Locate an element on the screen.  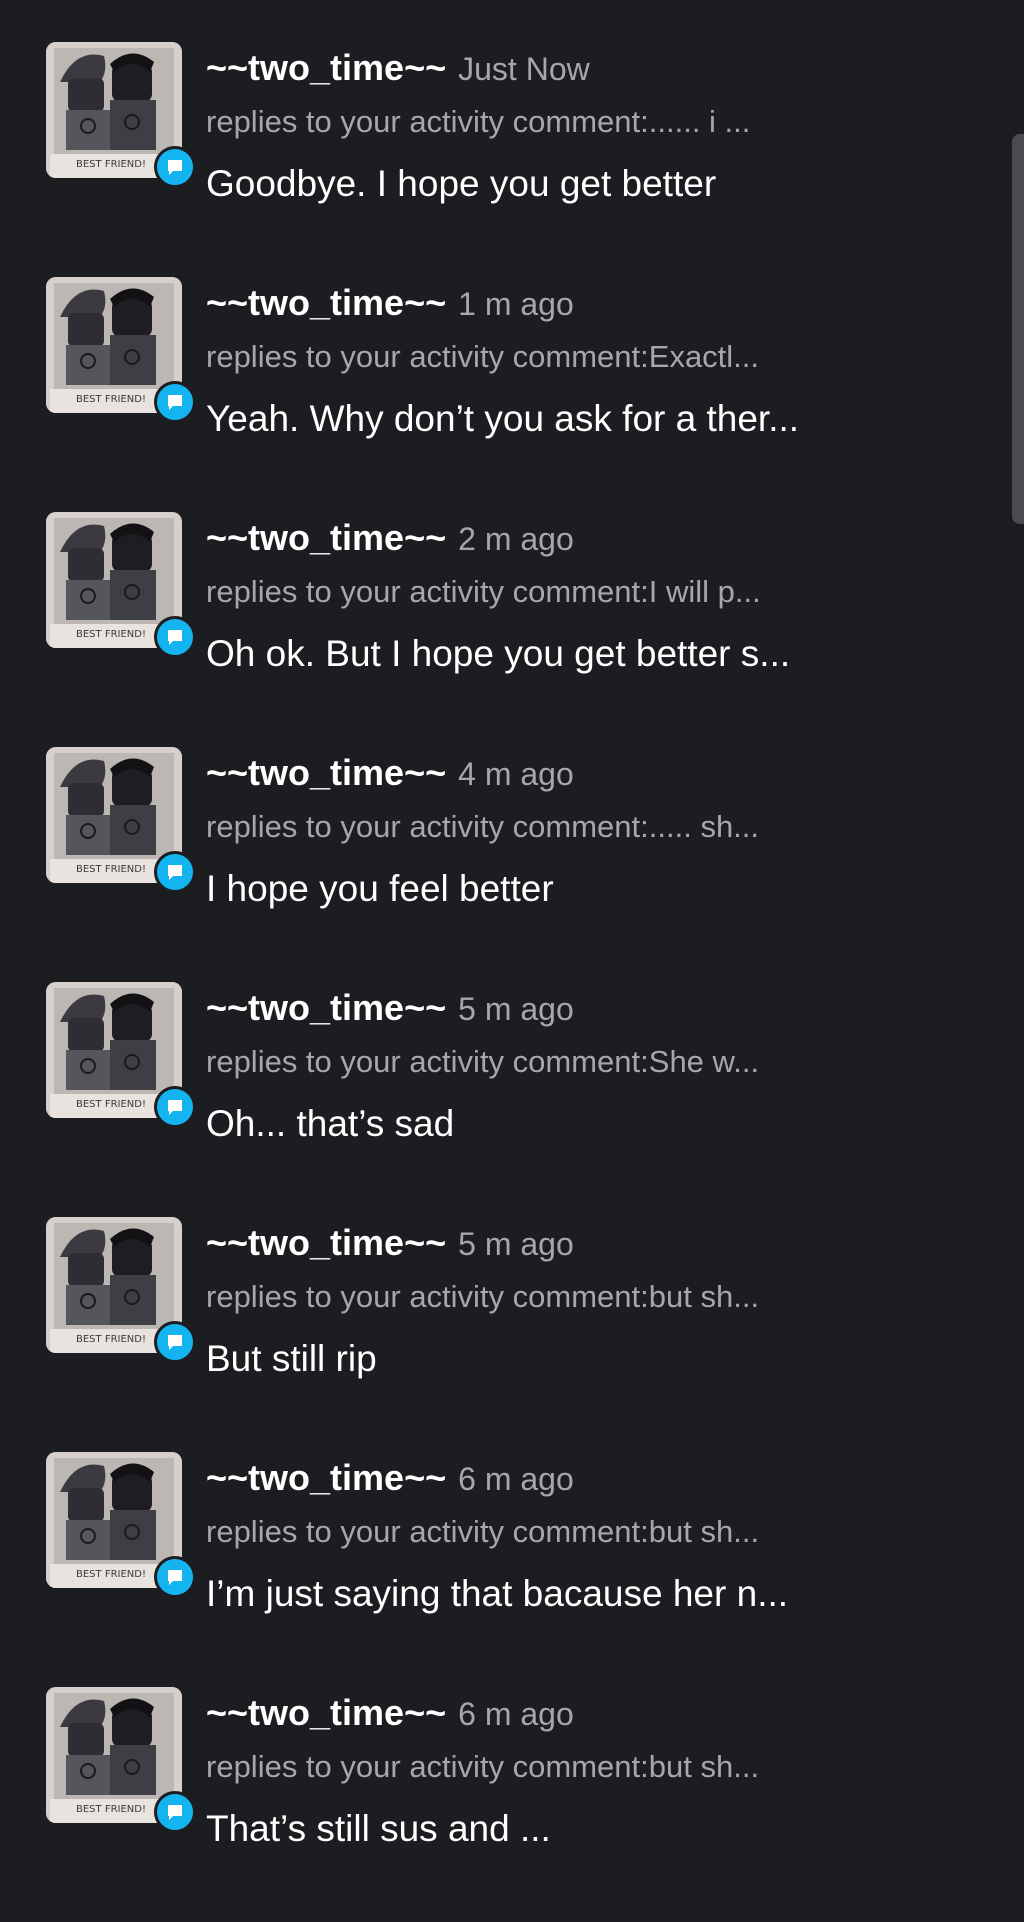
reply-message: Goodbye. I hope you get better is located at coordinates (461, 183).